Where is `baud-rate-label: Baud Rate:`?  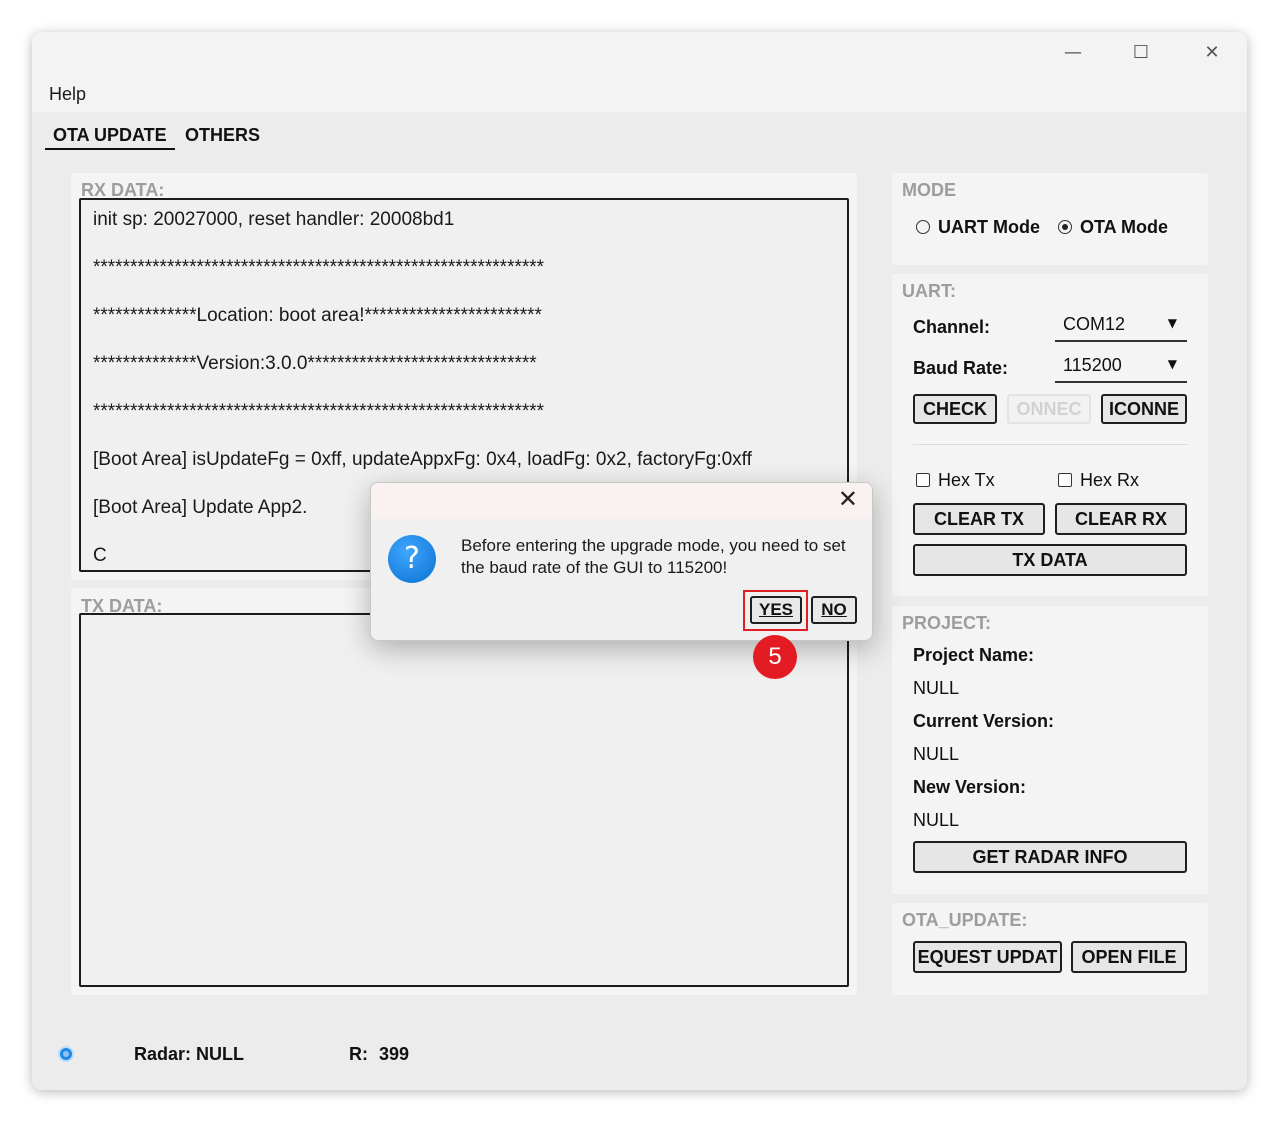
baud-rate-label: Baud Rate: is located at coordinates (961, 368).